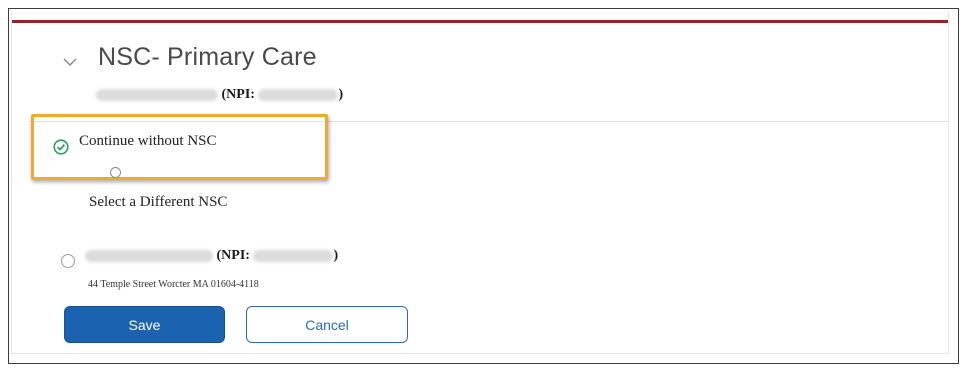 The width and height of the screenshot is (969, 371). I want to click on provider-radio, so click(68, 261).